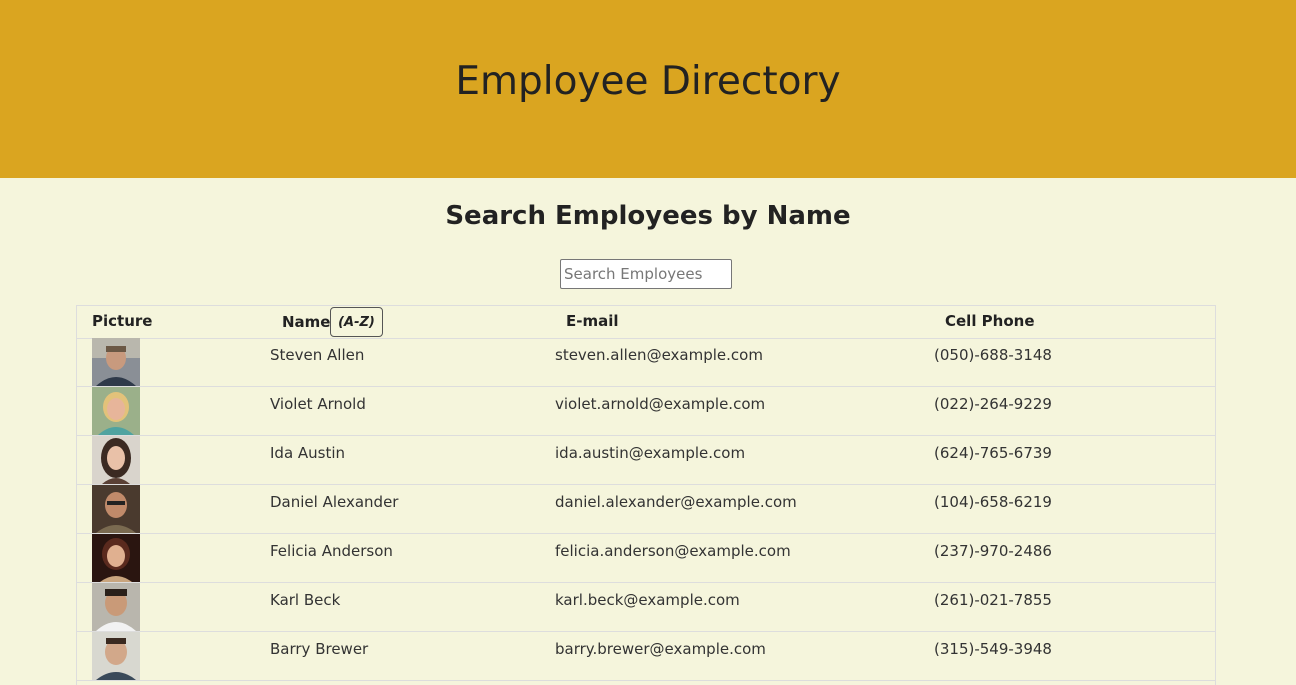  I want to click on page-title: Employee Directory, so click(648, 81).